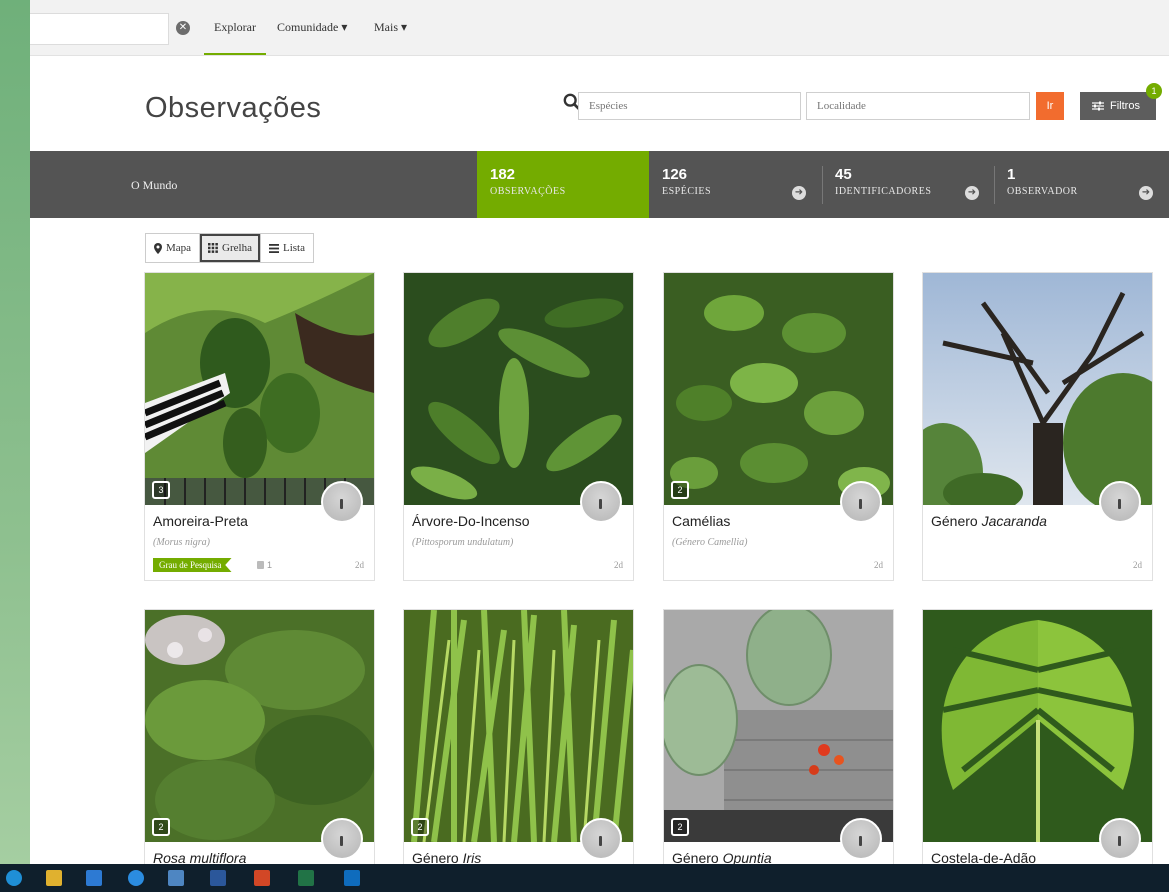 The height and width of the screenshot is (892, 1169). I want to click on stat-identifiers: 45 IDENTIFICADORES ➜, so click(908, 184).